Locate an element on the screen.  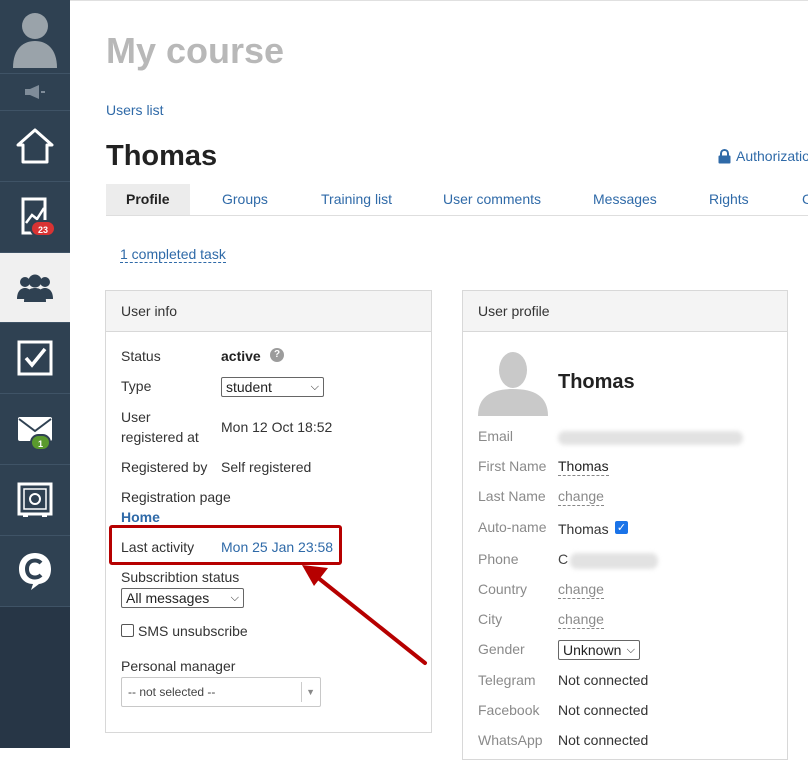
tab-training-list: Training list is located at coordinates (356, 199).